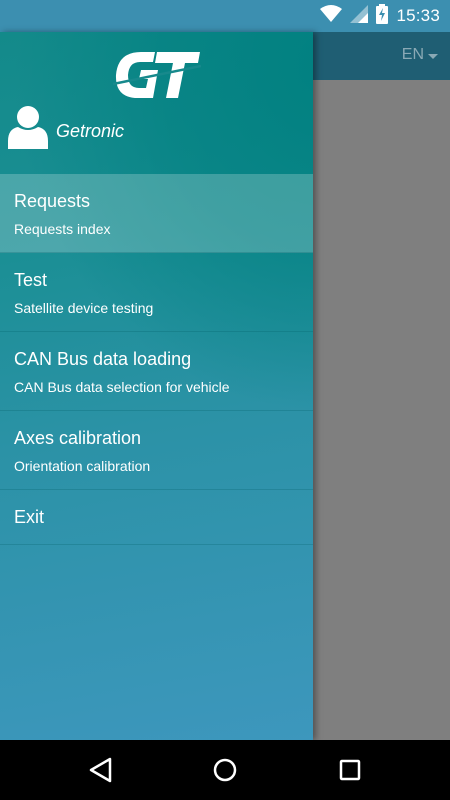 The width and height of the screenshot is (450, 800). I want to click on brand-logo, so click(157, 75).